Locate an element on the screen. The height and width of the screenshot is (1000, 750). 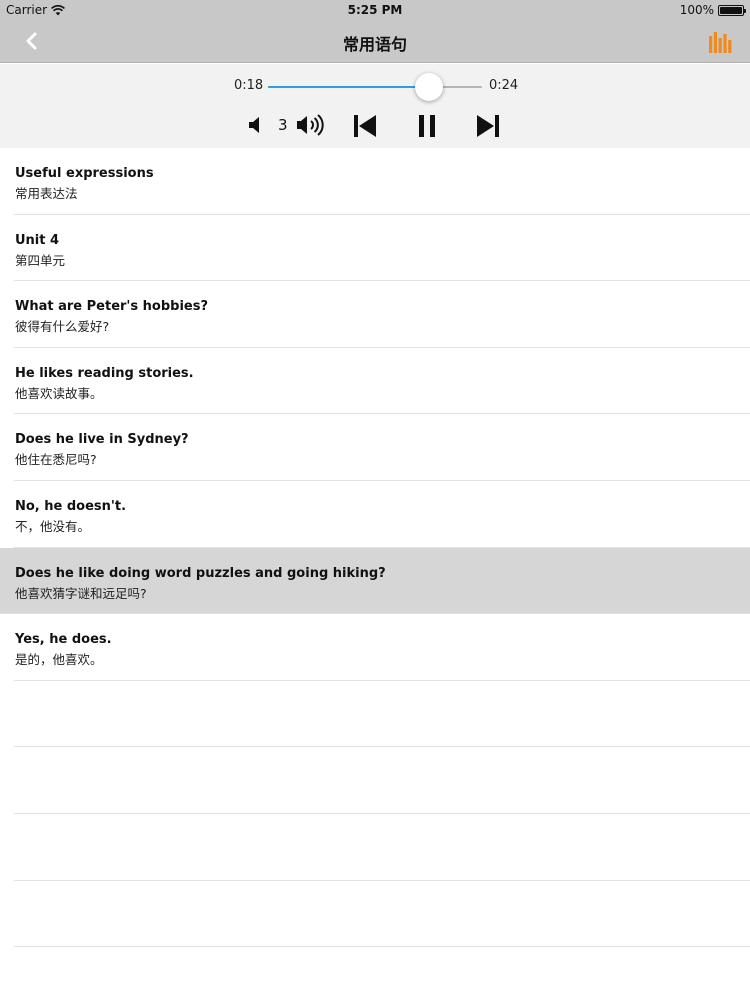
sentence-english: Does he live in Sydney? is located at coordinates (102, 440).